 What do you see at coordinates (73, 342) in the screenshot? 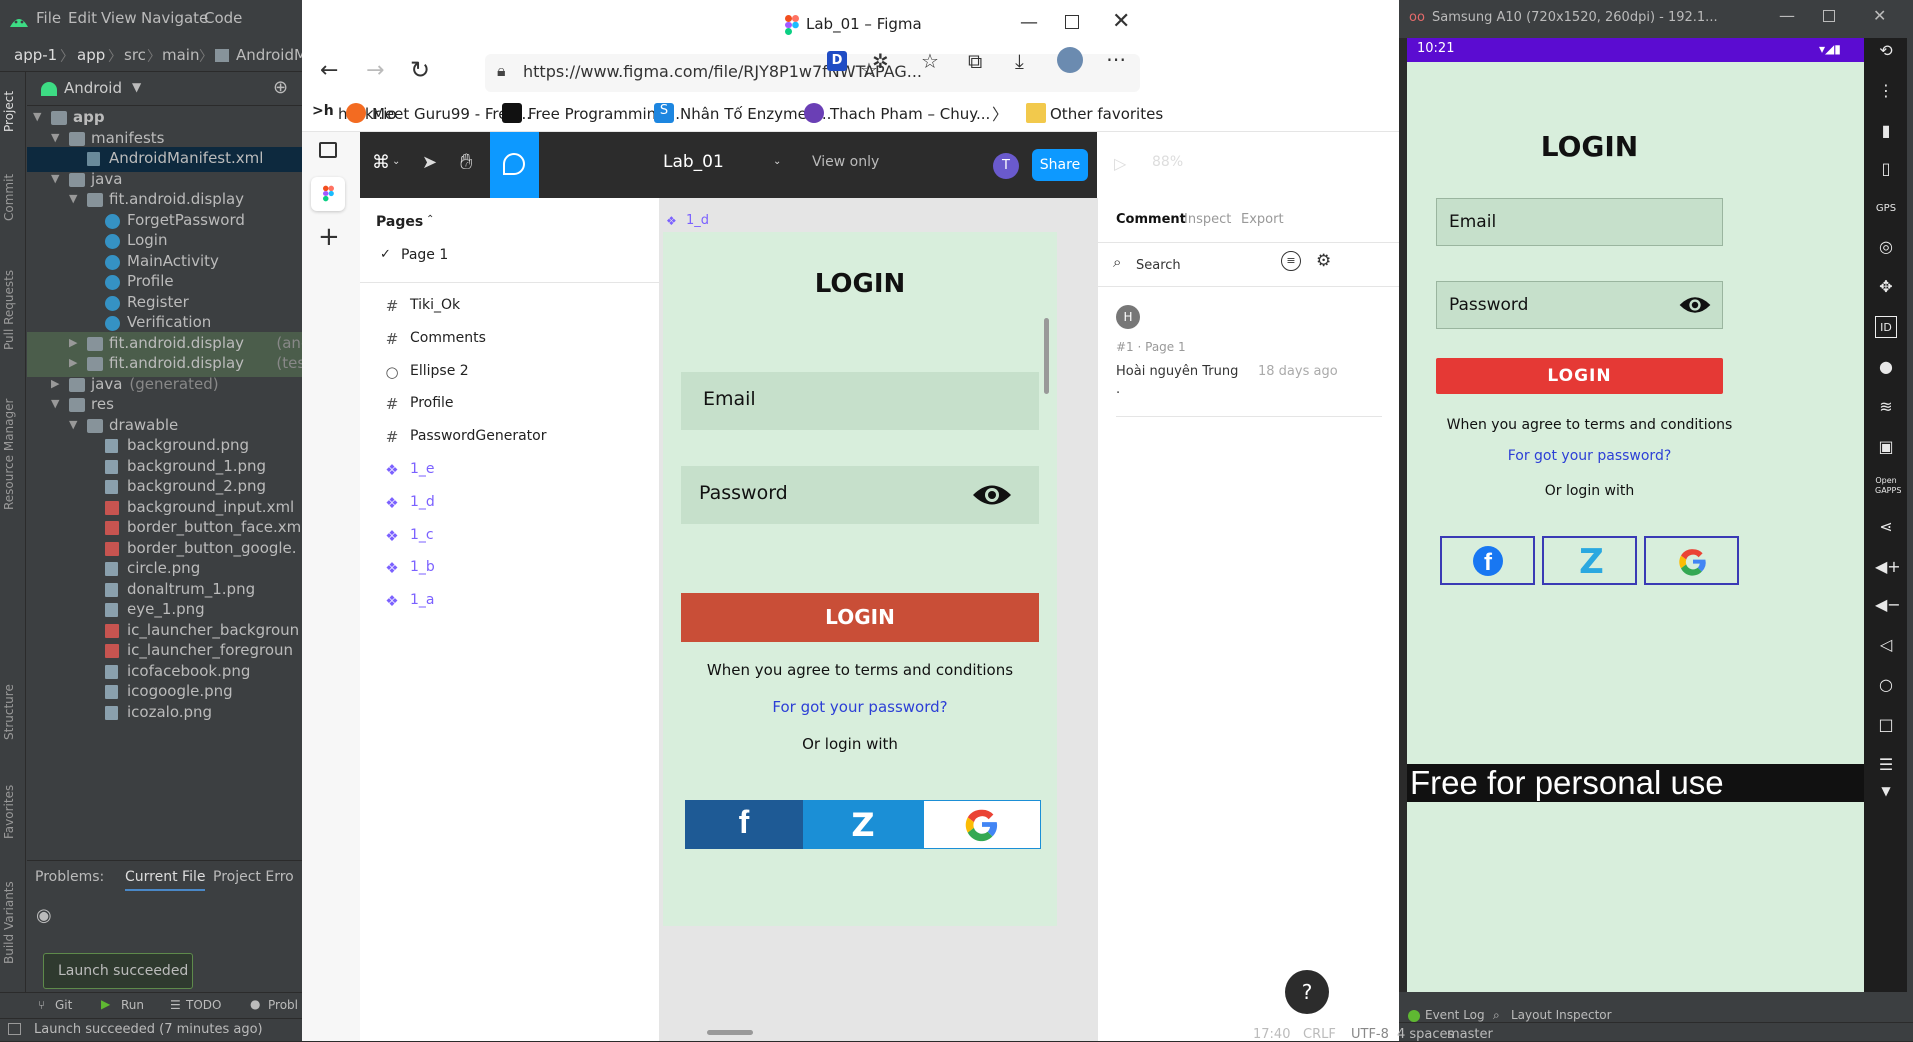
I see `chevron-right-icon: ▶` at bounding box center [73, 342].